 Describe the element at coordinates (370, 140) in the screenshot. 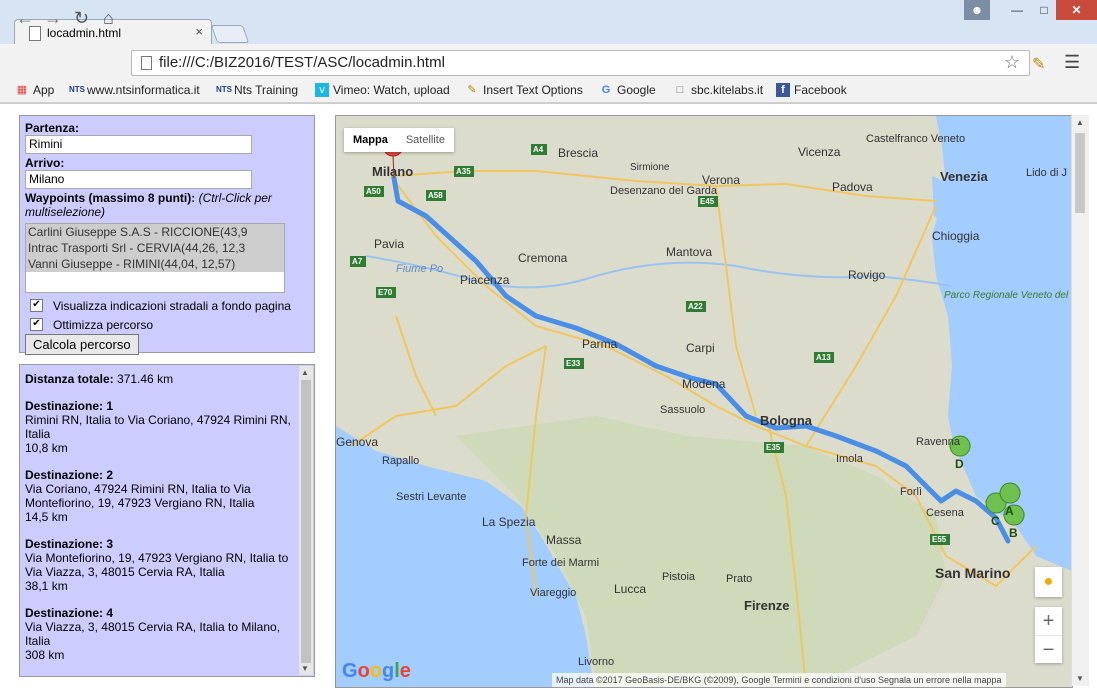

I see `map-type-mappa: Mappa` at that location.